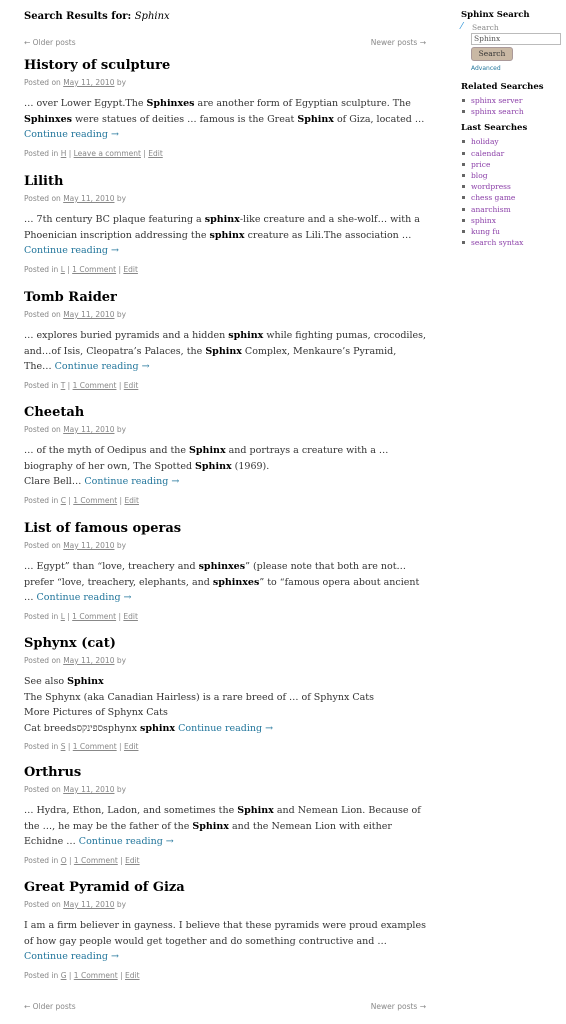  I want to click on last-search-item: search syntax, so click(511, 242).